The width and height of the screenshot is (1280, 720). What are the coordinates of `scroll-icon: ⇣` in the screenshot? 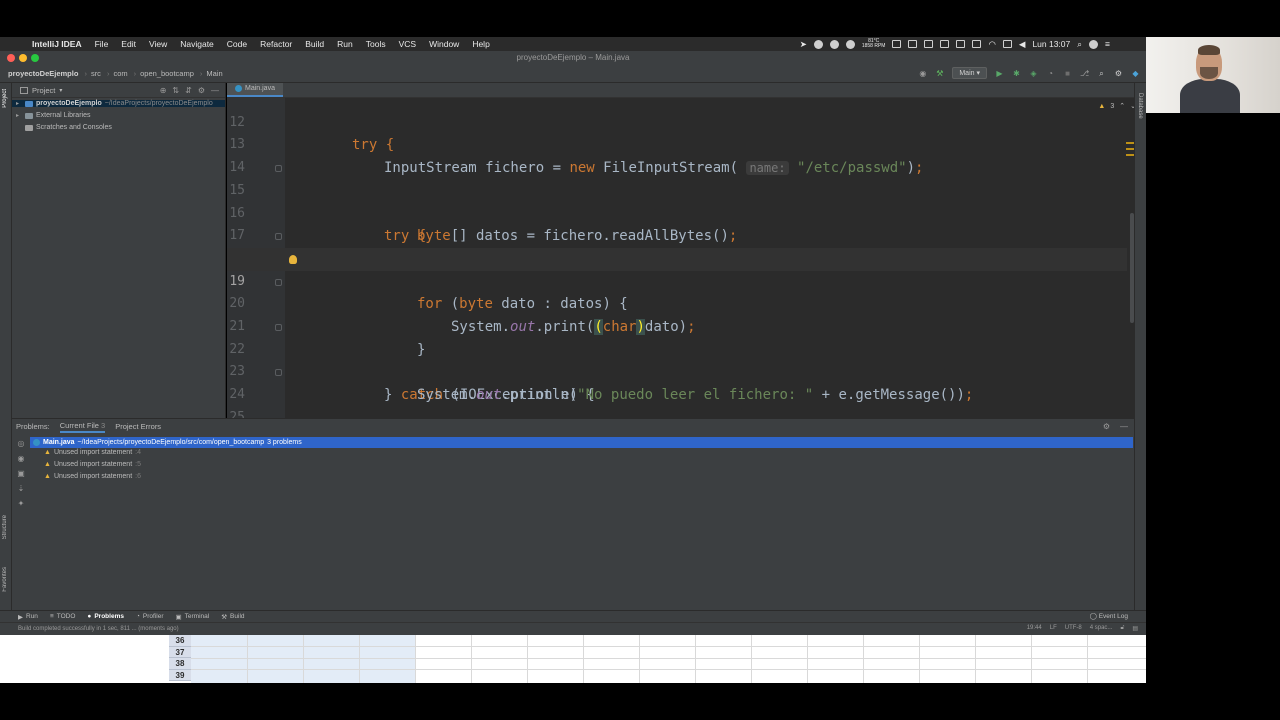 It's located at (21, 488).